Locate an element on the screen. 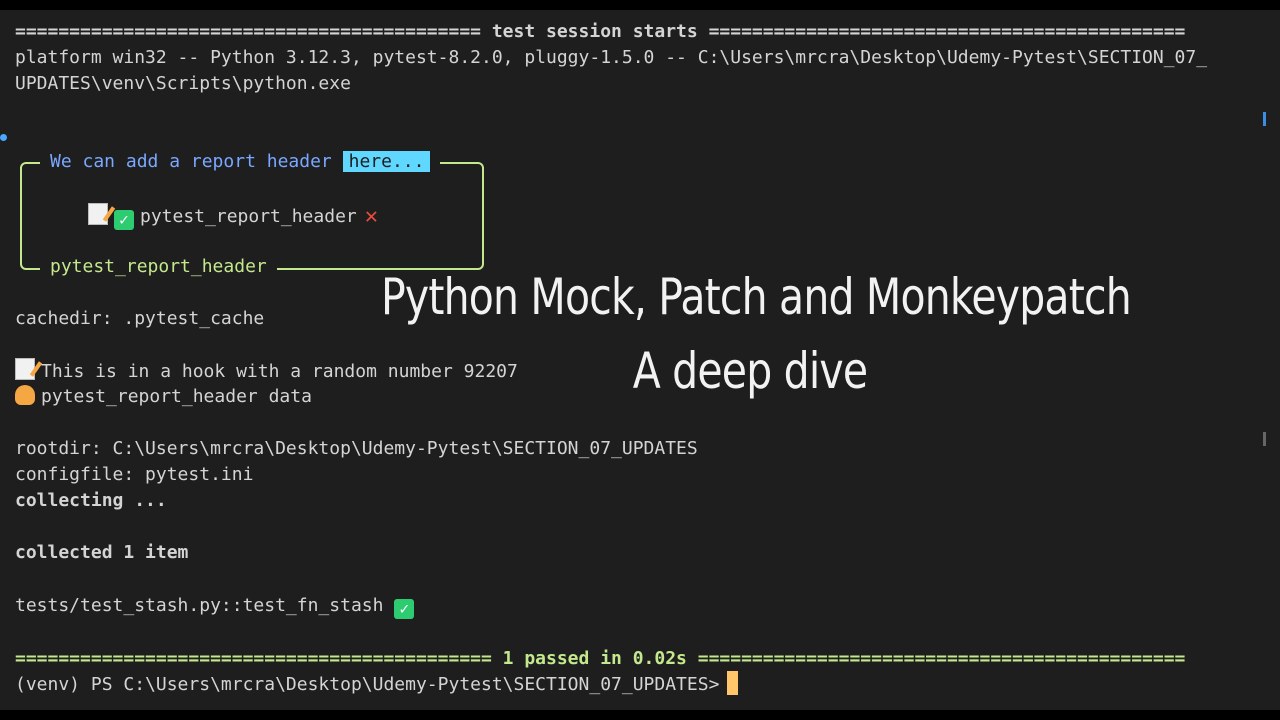 The image size is (1280, 720). collected-line: collected 1 item is located at coordinates (102, 552).